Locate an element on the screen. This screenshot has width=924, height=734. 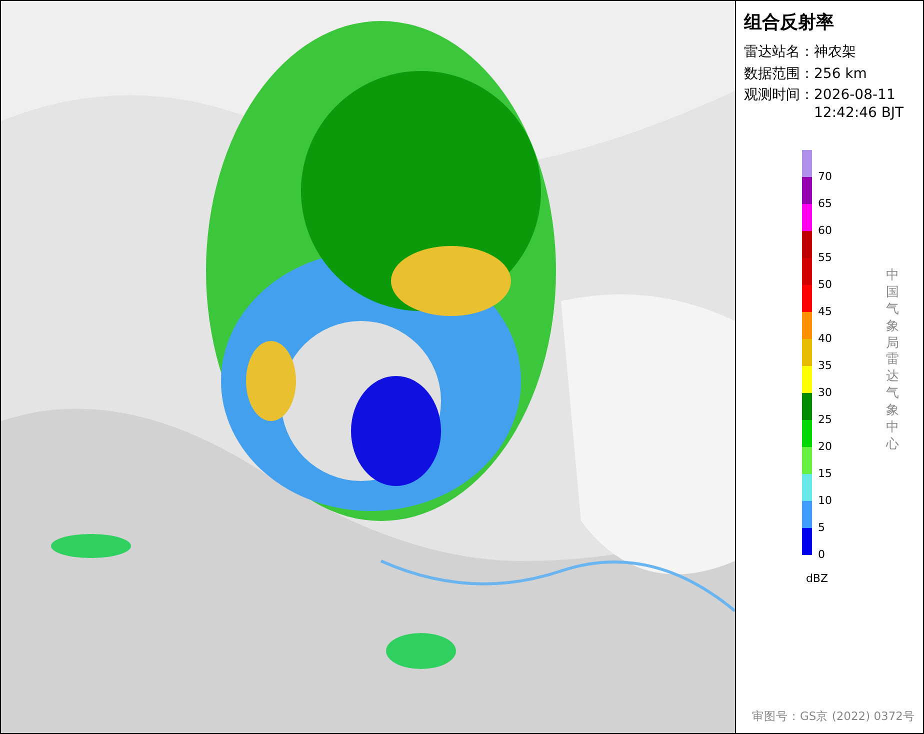
info-value: 256 km is located at coordinates (840, 74).